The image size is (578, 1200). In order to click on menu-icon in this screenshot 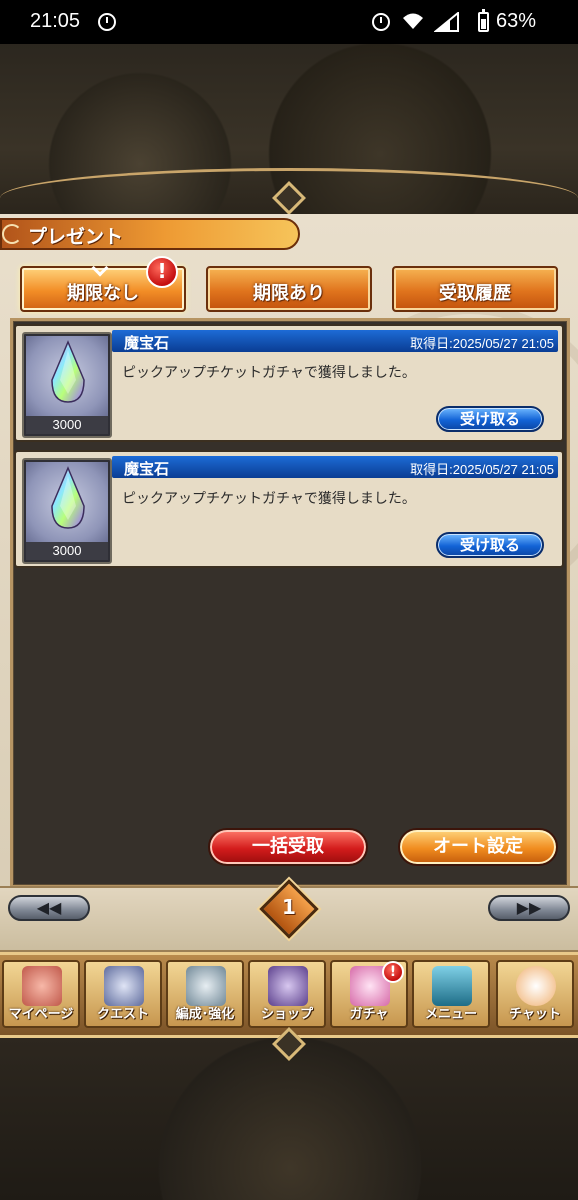, I will do `click(452, 986)`.